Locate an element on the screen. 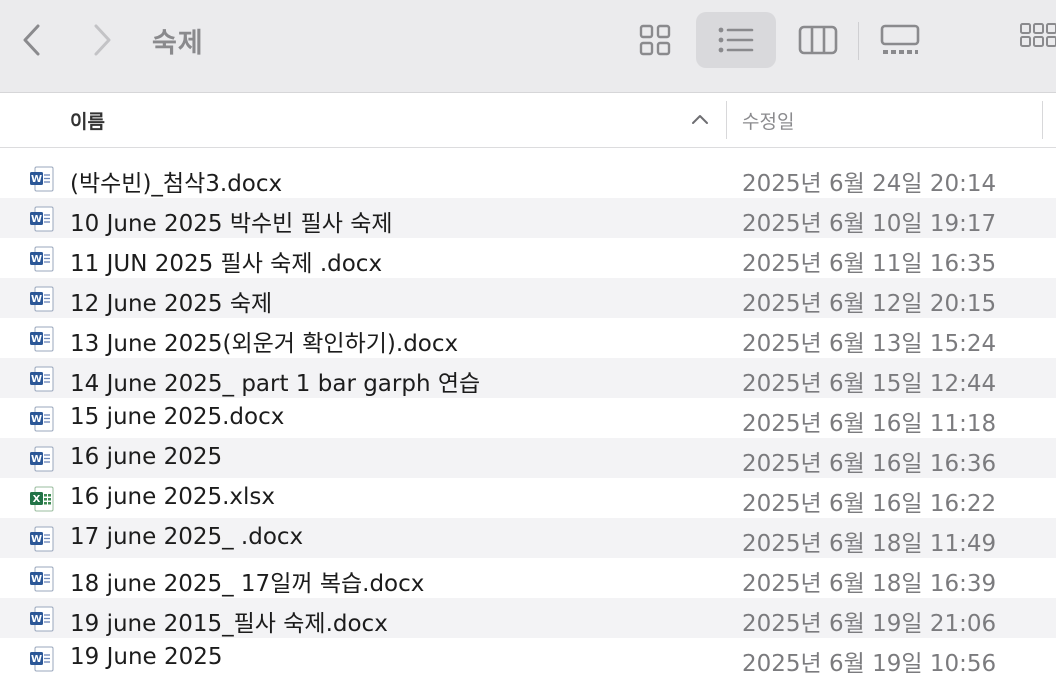  file-date: 2025년 6월 16일 16:36 is located at coordinates (869, 464).